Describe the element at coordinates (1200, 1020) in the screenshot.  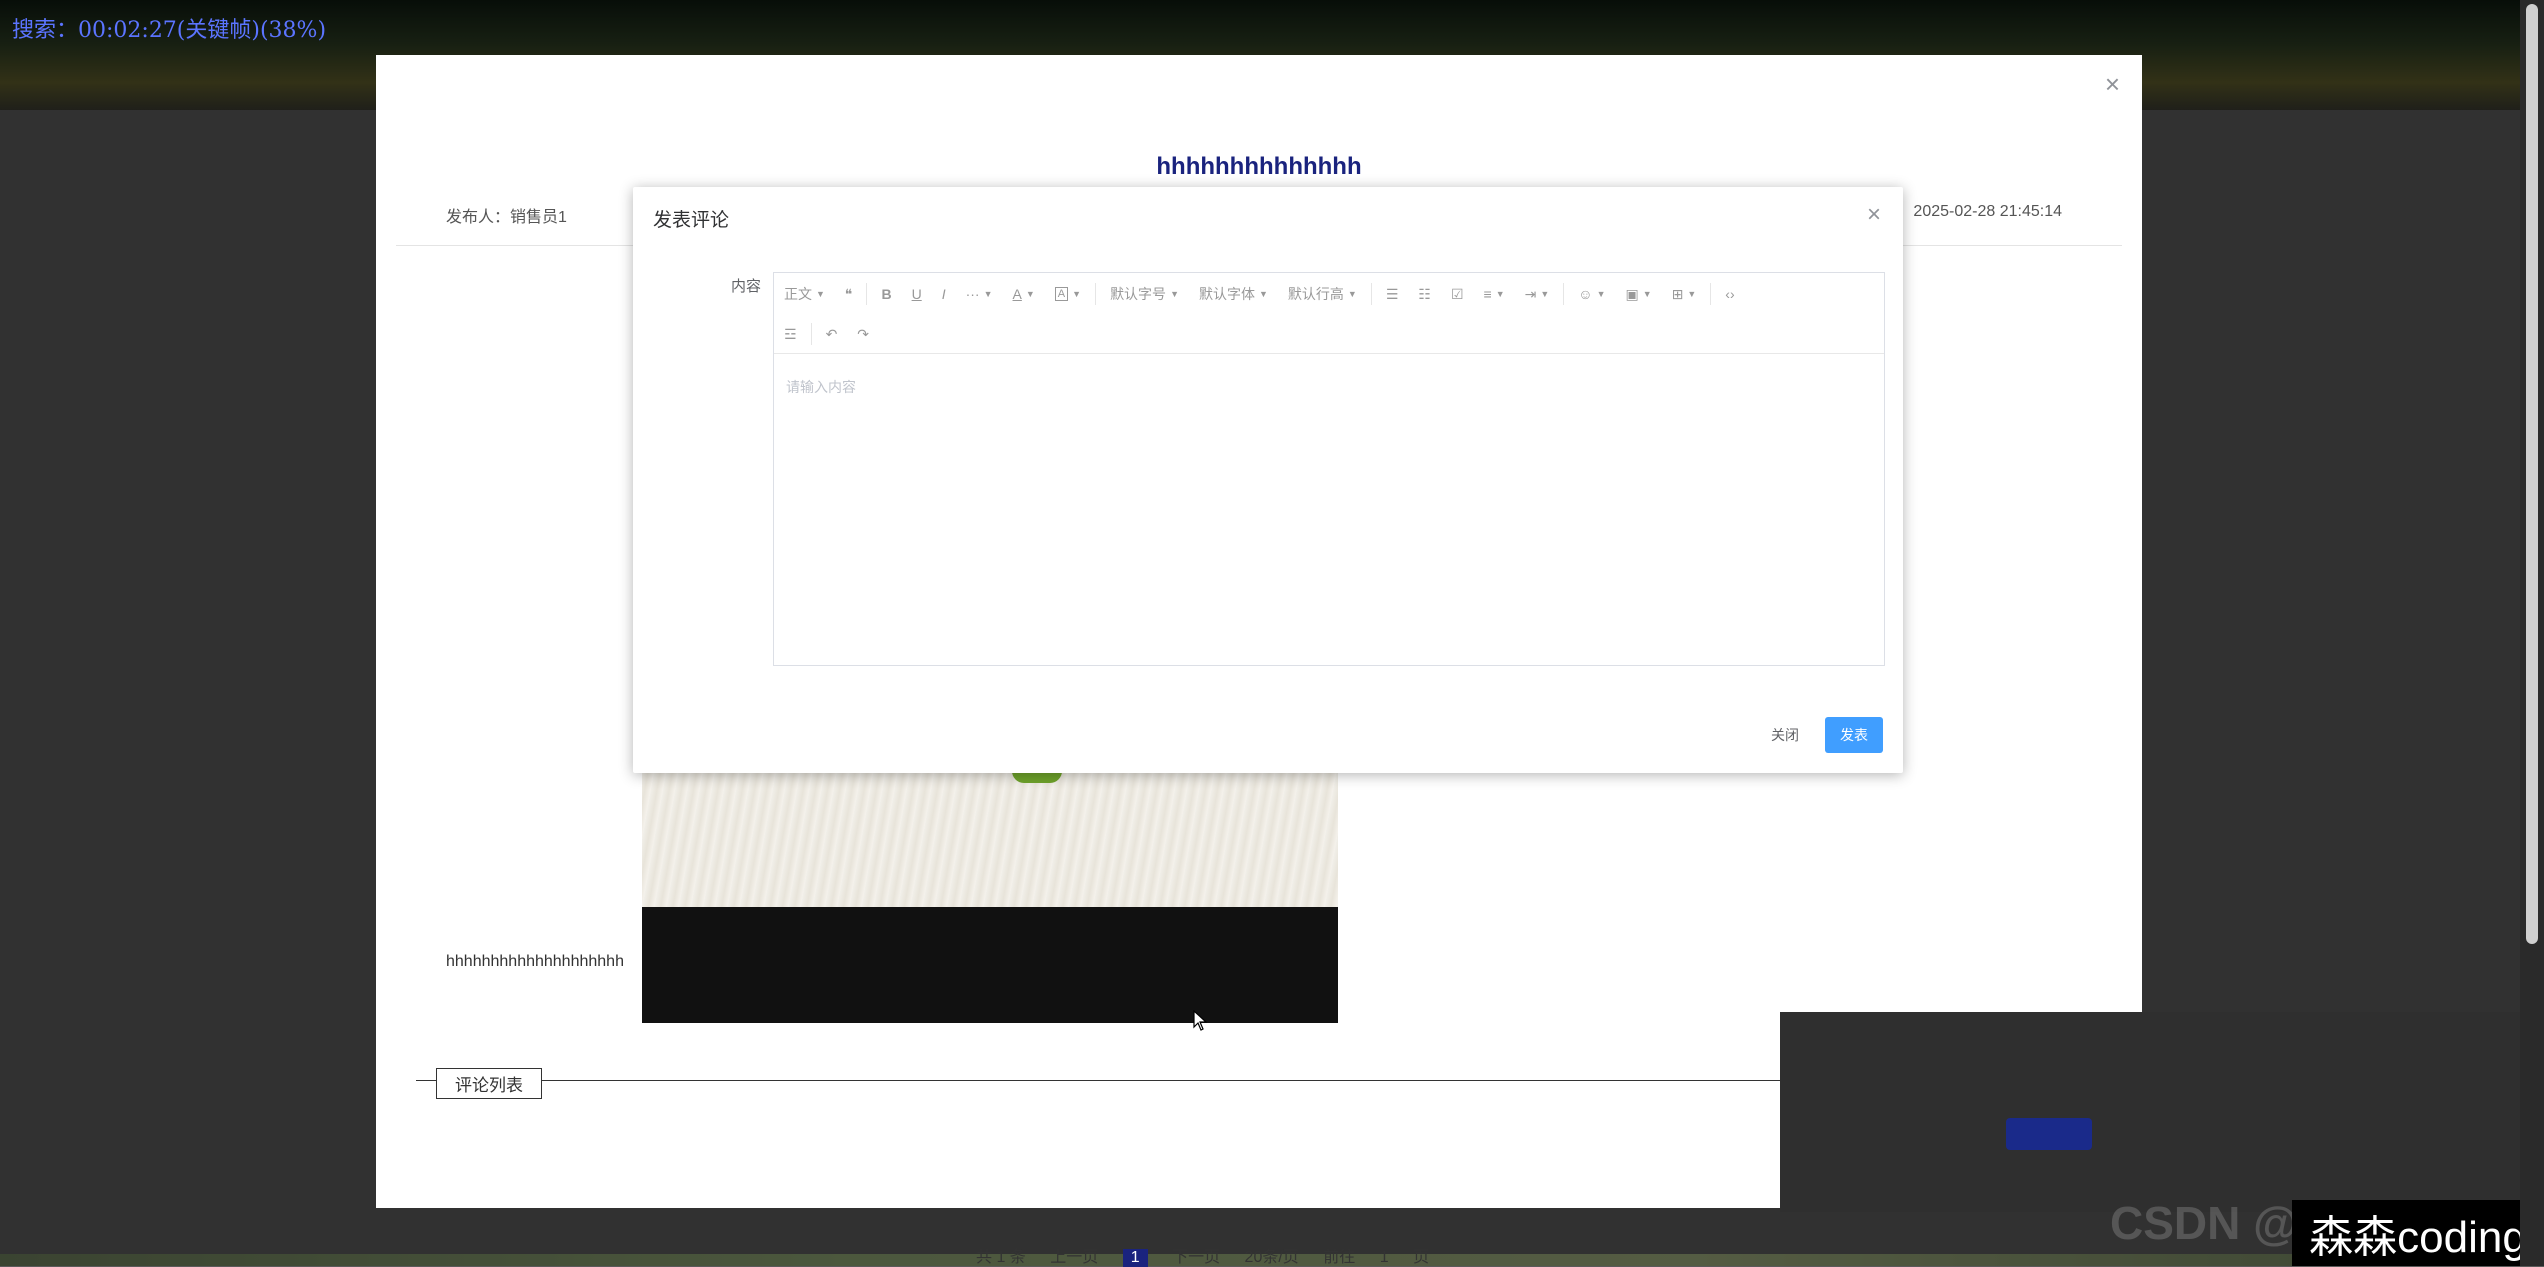
I see `mouse-cursor-icon` at that location.